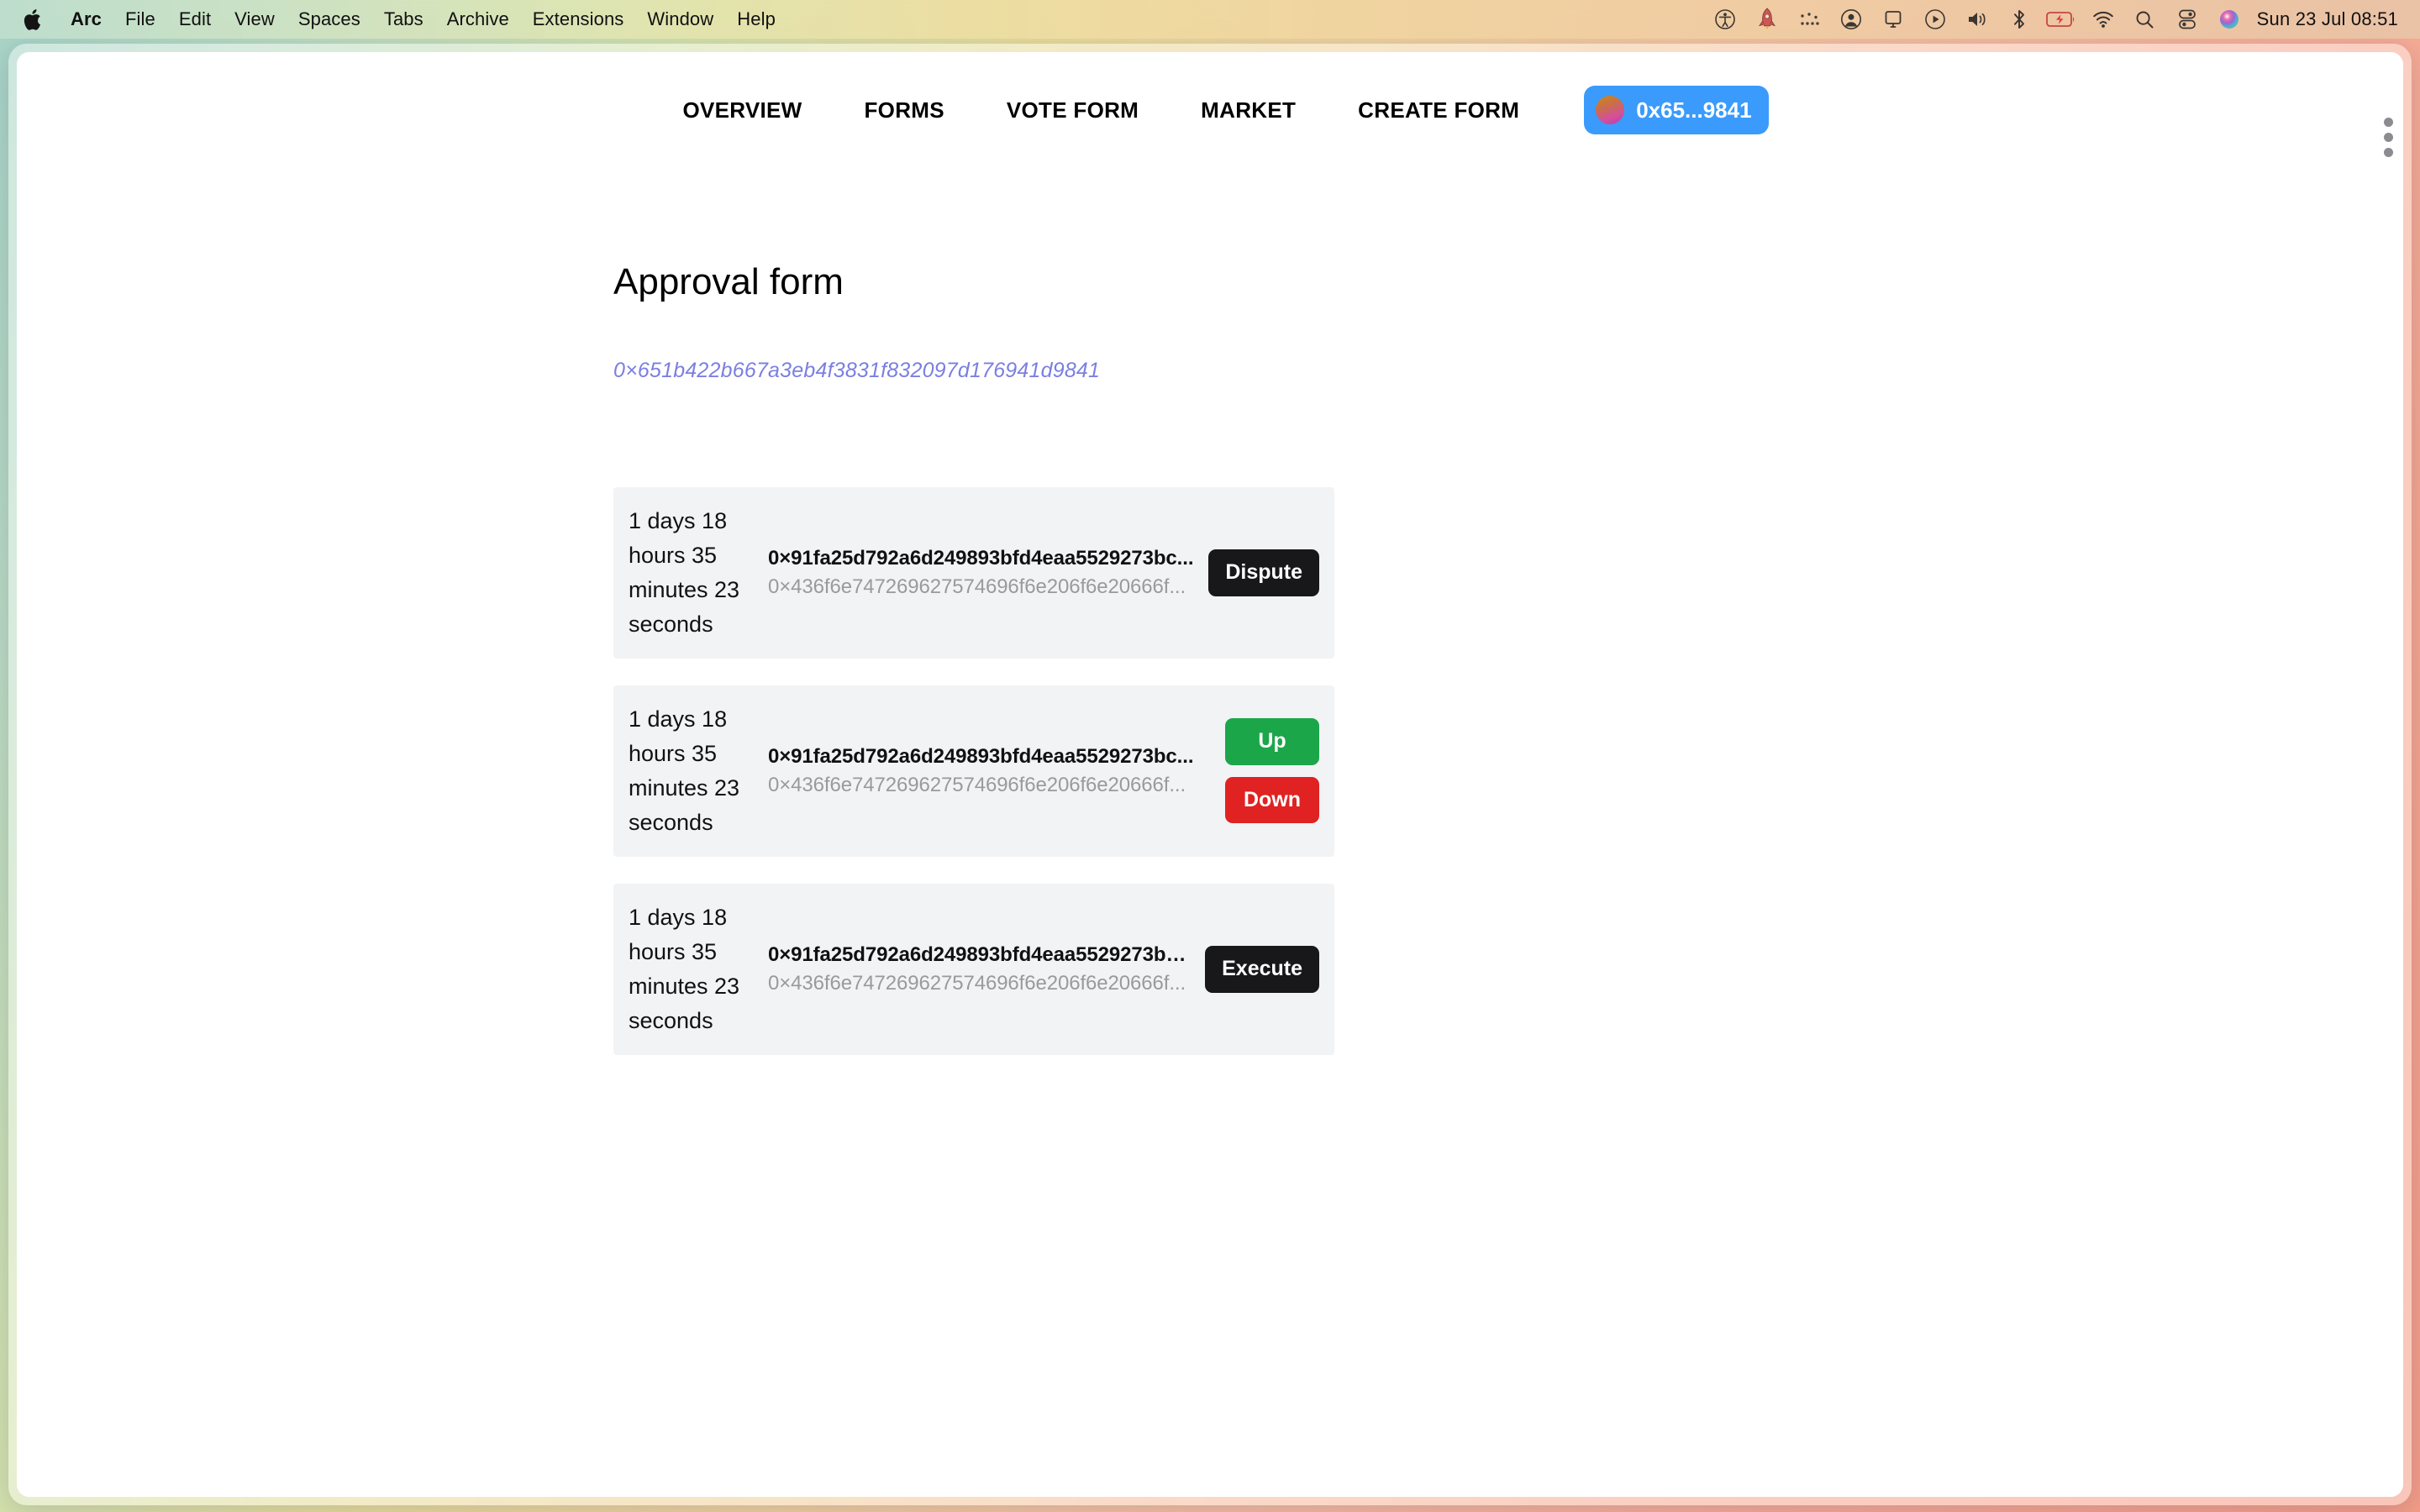  I want to click on sidebar-resize-handle-icon, so click(2388, 137).